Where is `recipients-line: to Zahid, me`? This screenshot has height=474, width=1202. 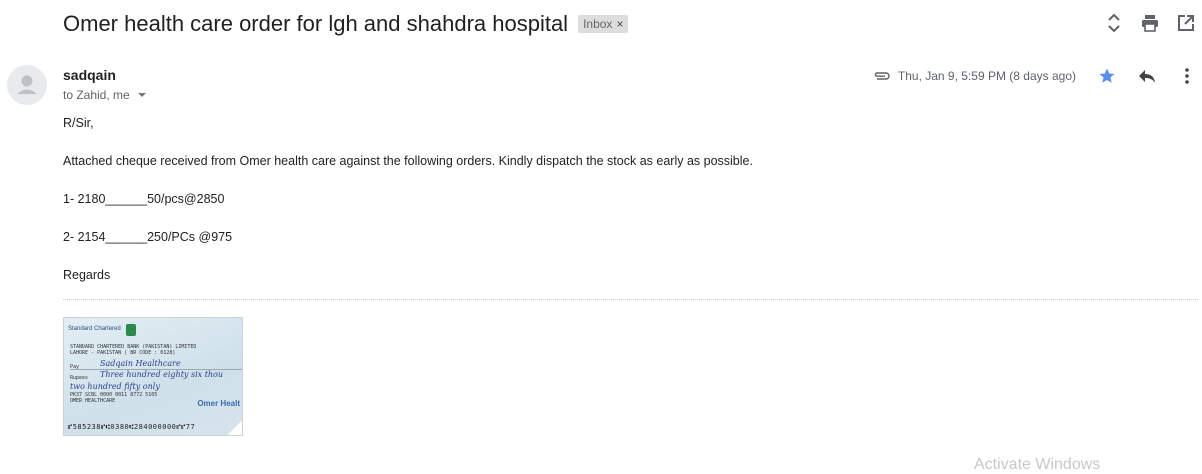
recipients-line: to Zahid, me is located at coordinates (104, 95).